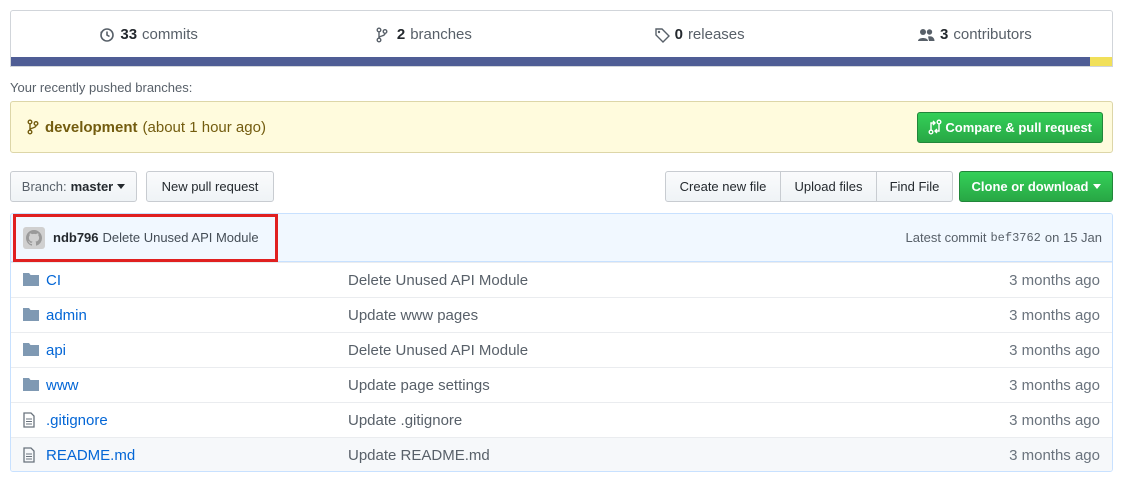 Image resolution: width=1128 pixels, height=481 pixels. I want to click on file-name: admin, so click(197, 315).